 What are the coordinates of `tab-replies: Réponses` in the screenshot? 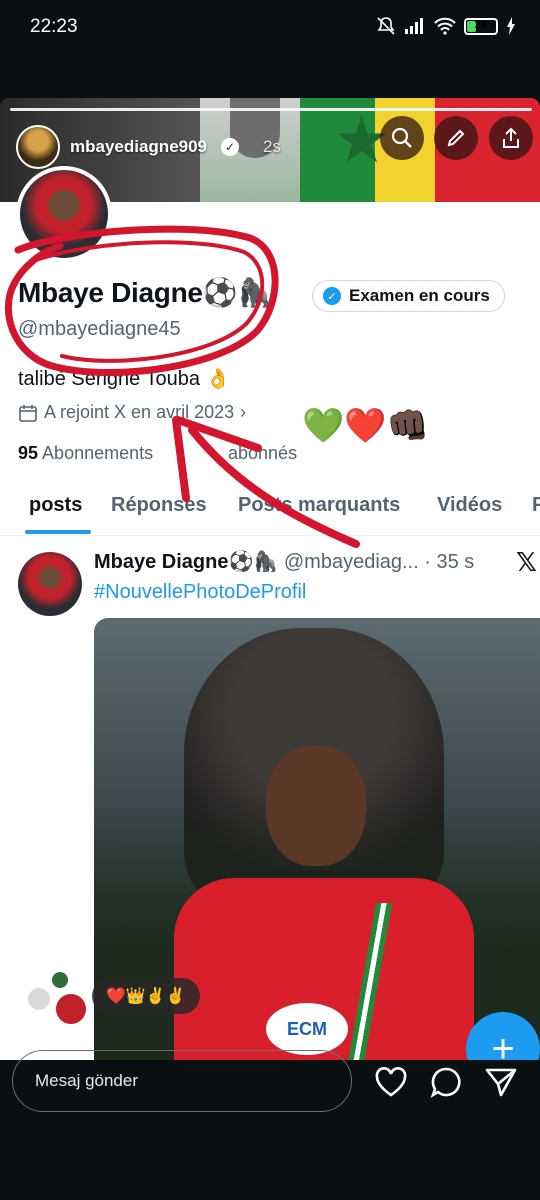 It's located at (159, 505).